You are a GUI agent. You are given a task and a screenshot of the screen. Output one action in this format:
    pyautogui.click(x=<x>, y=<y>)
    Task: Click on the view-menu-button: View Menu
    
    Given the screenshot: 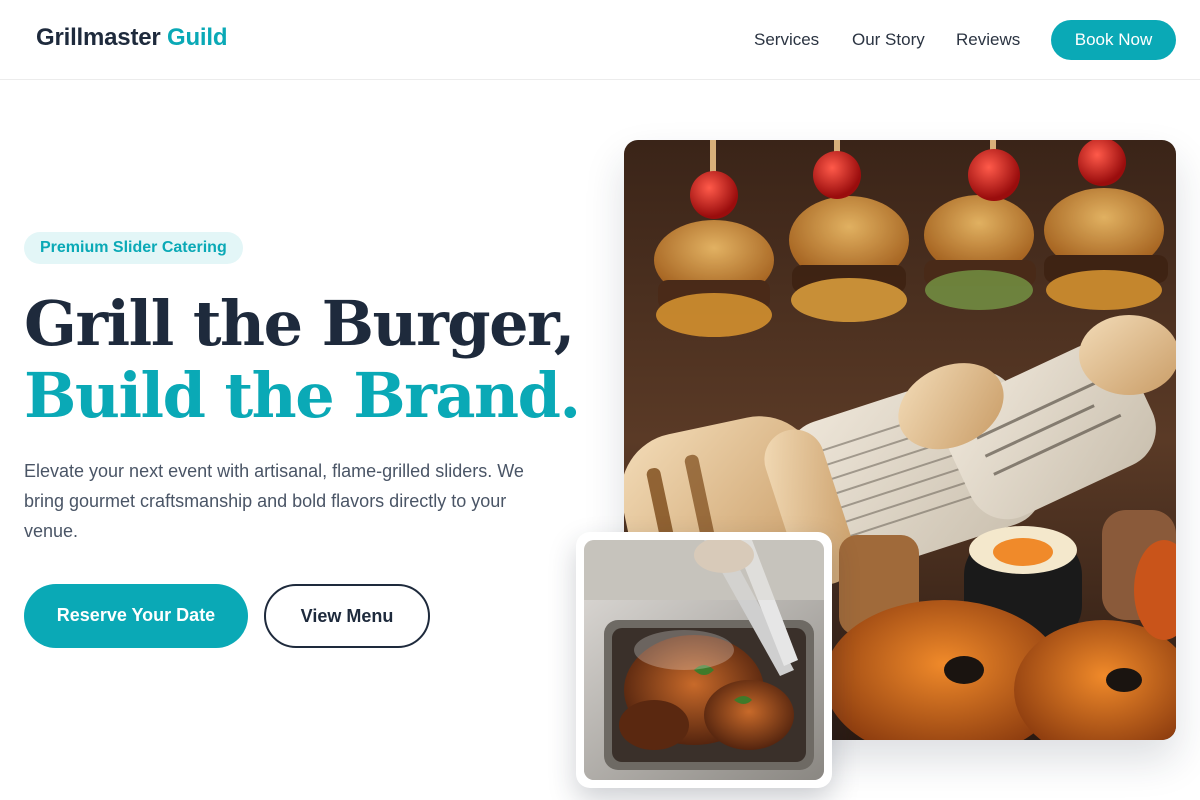 What is the action you would take?
    pyautogui.click(x=347, y=616)
    